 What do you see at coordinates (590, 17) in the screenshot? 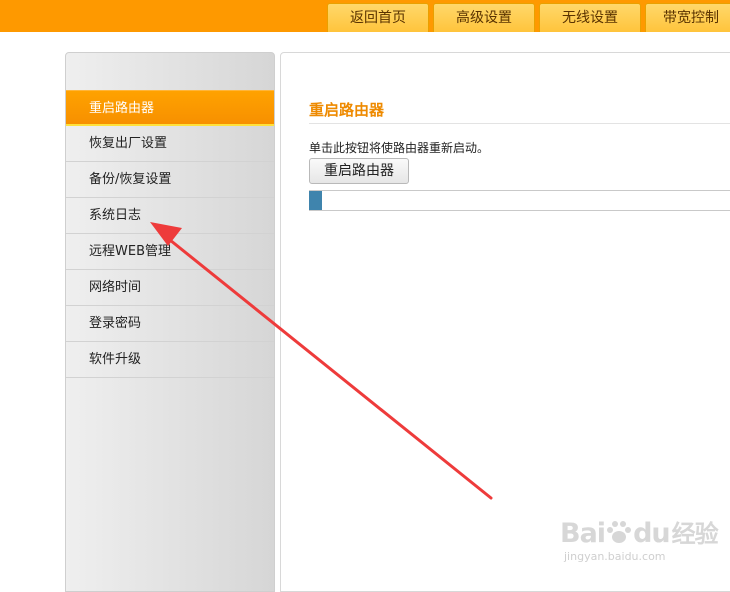
I see `tab-wireless-settings: 无线设置` at bounding box center [590, 17].